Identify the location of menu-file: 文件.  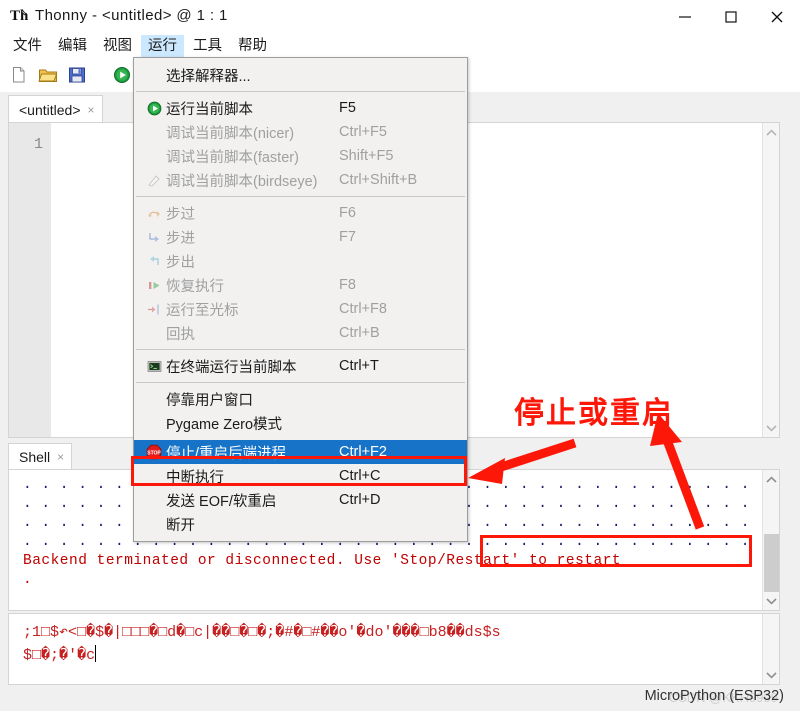
(27, 46).